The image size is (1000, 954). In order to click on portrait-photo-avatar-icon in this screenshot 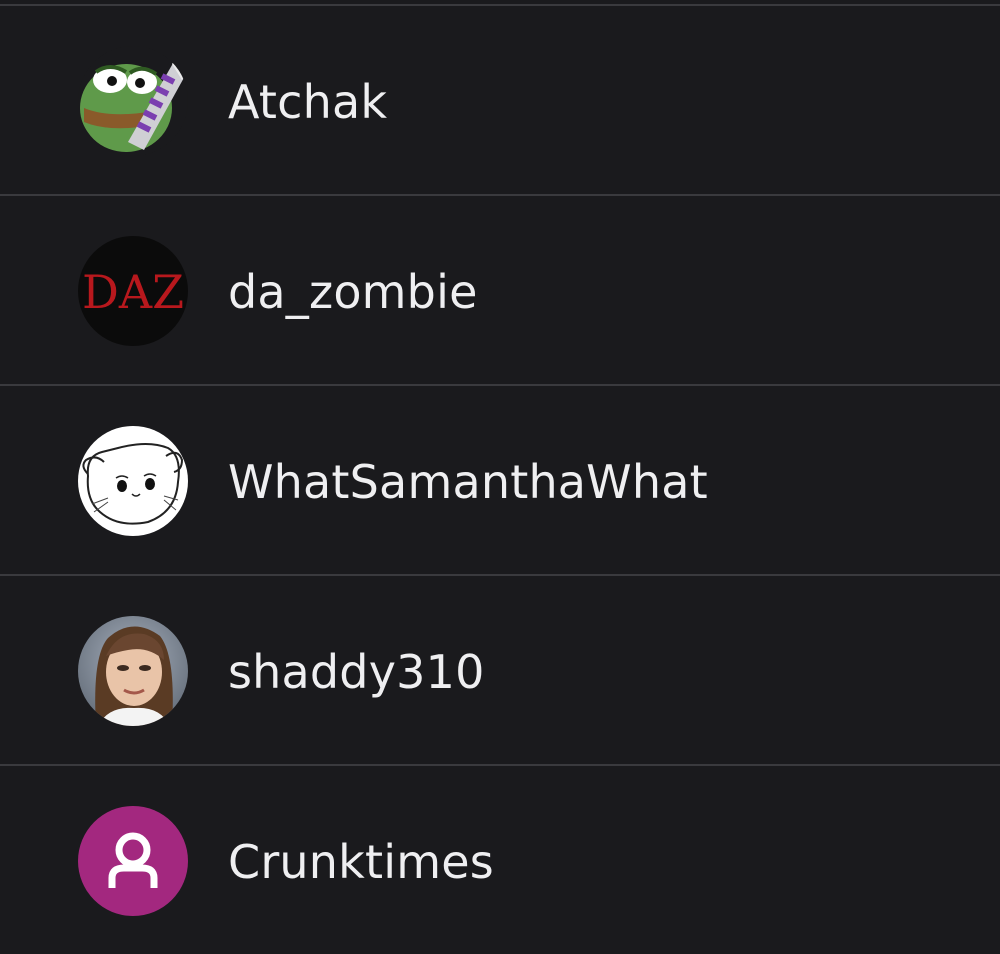, I will do `click(133, 671)`.